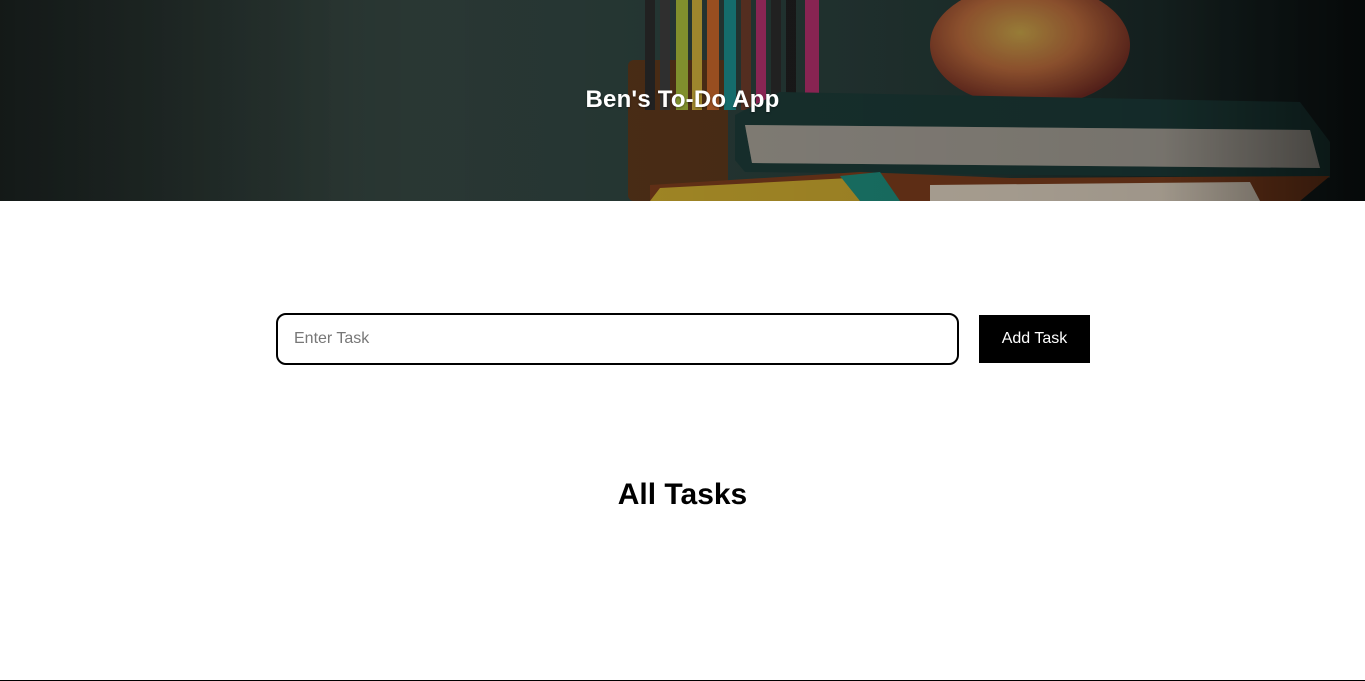 The image size is (1365, 681). I want to click on add-task-form: Add Task, so click(683, 339).